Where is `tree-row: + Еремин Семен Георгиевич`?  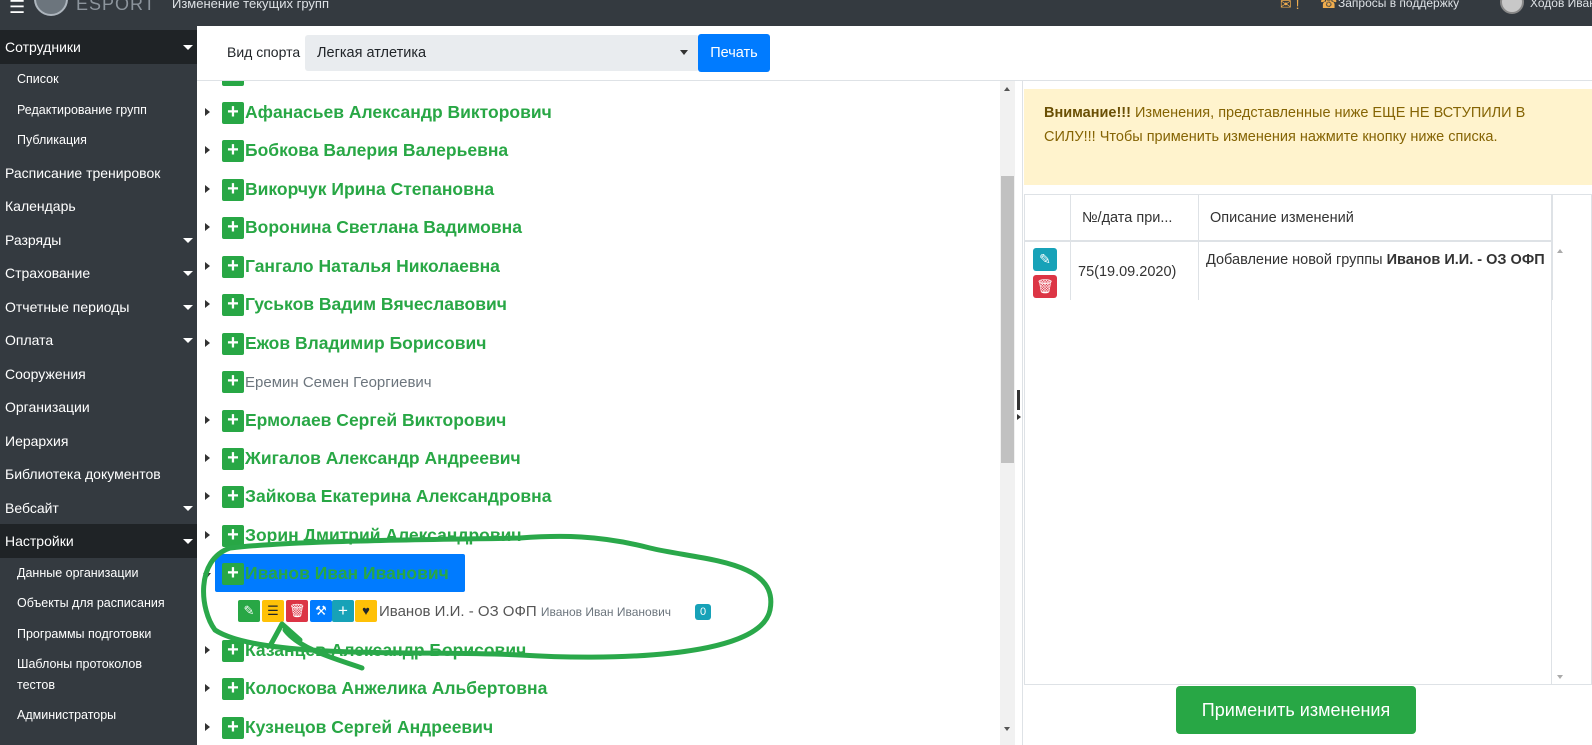 tree-row: + Еремин Семен Георгиевич is located at coordinates (597, 381).